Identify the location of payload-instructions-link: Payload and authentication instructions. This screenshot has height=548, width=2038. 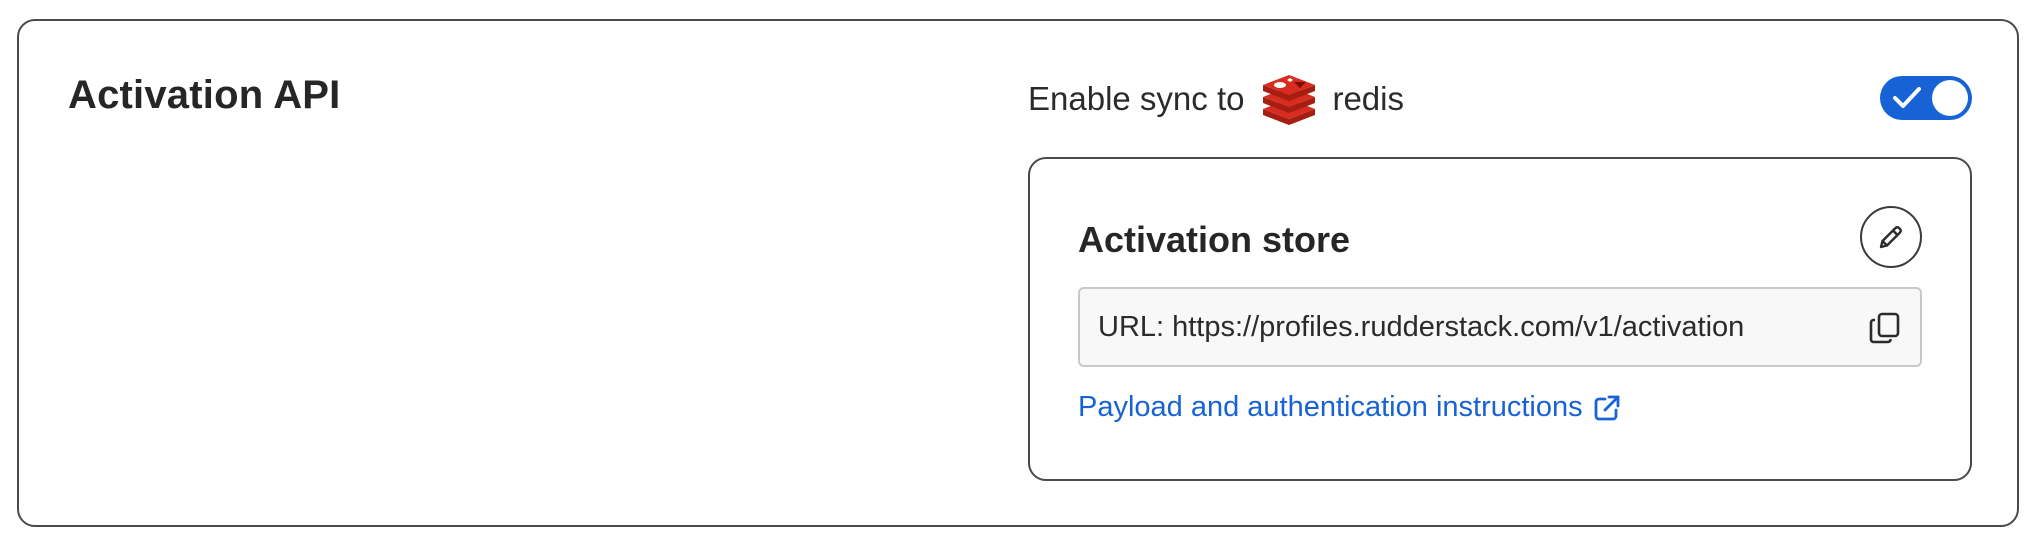
(1349, 407).